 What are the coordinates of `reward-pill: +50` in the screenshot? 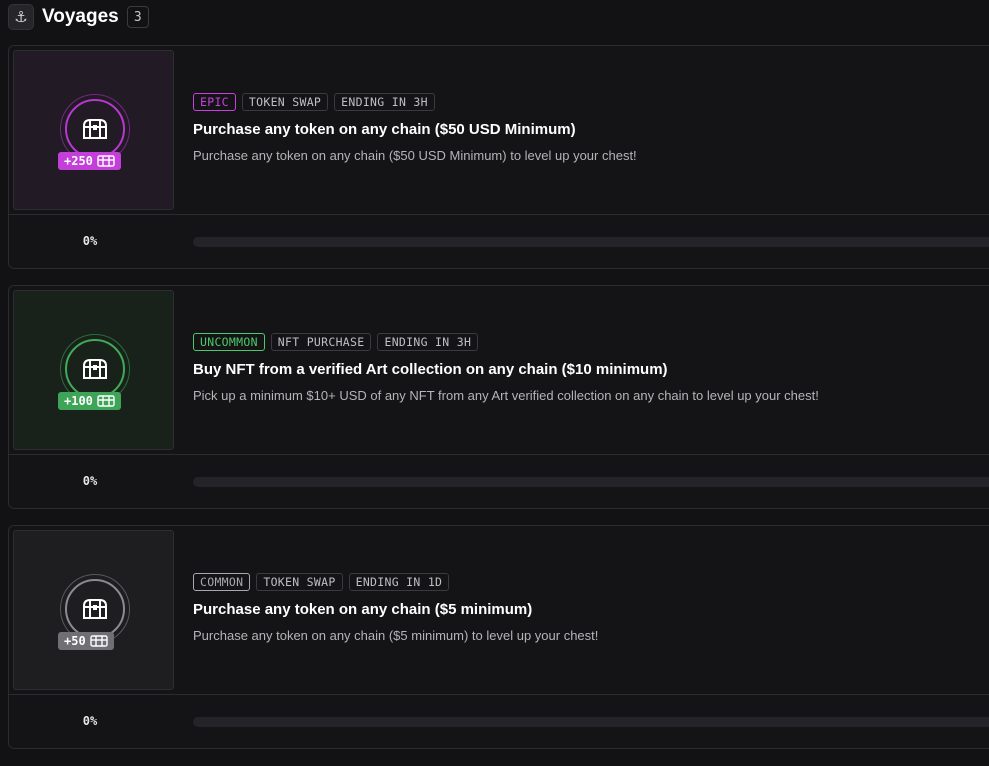 It's located at (86, 641).